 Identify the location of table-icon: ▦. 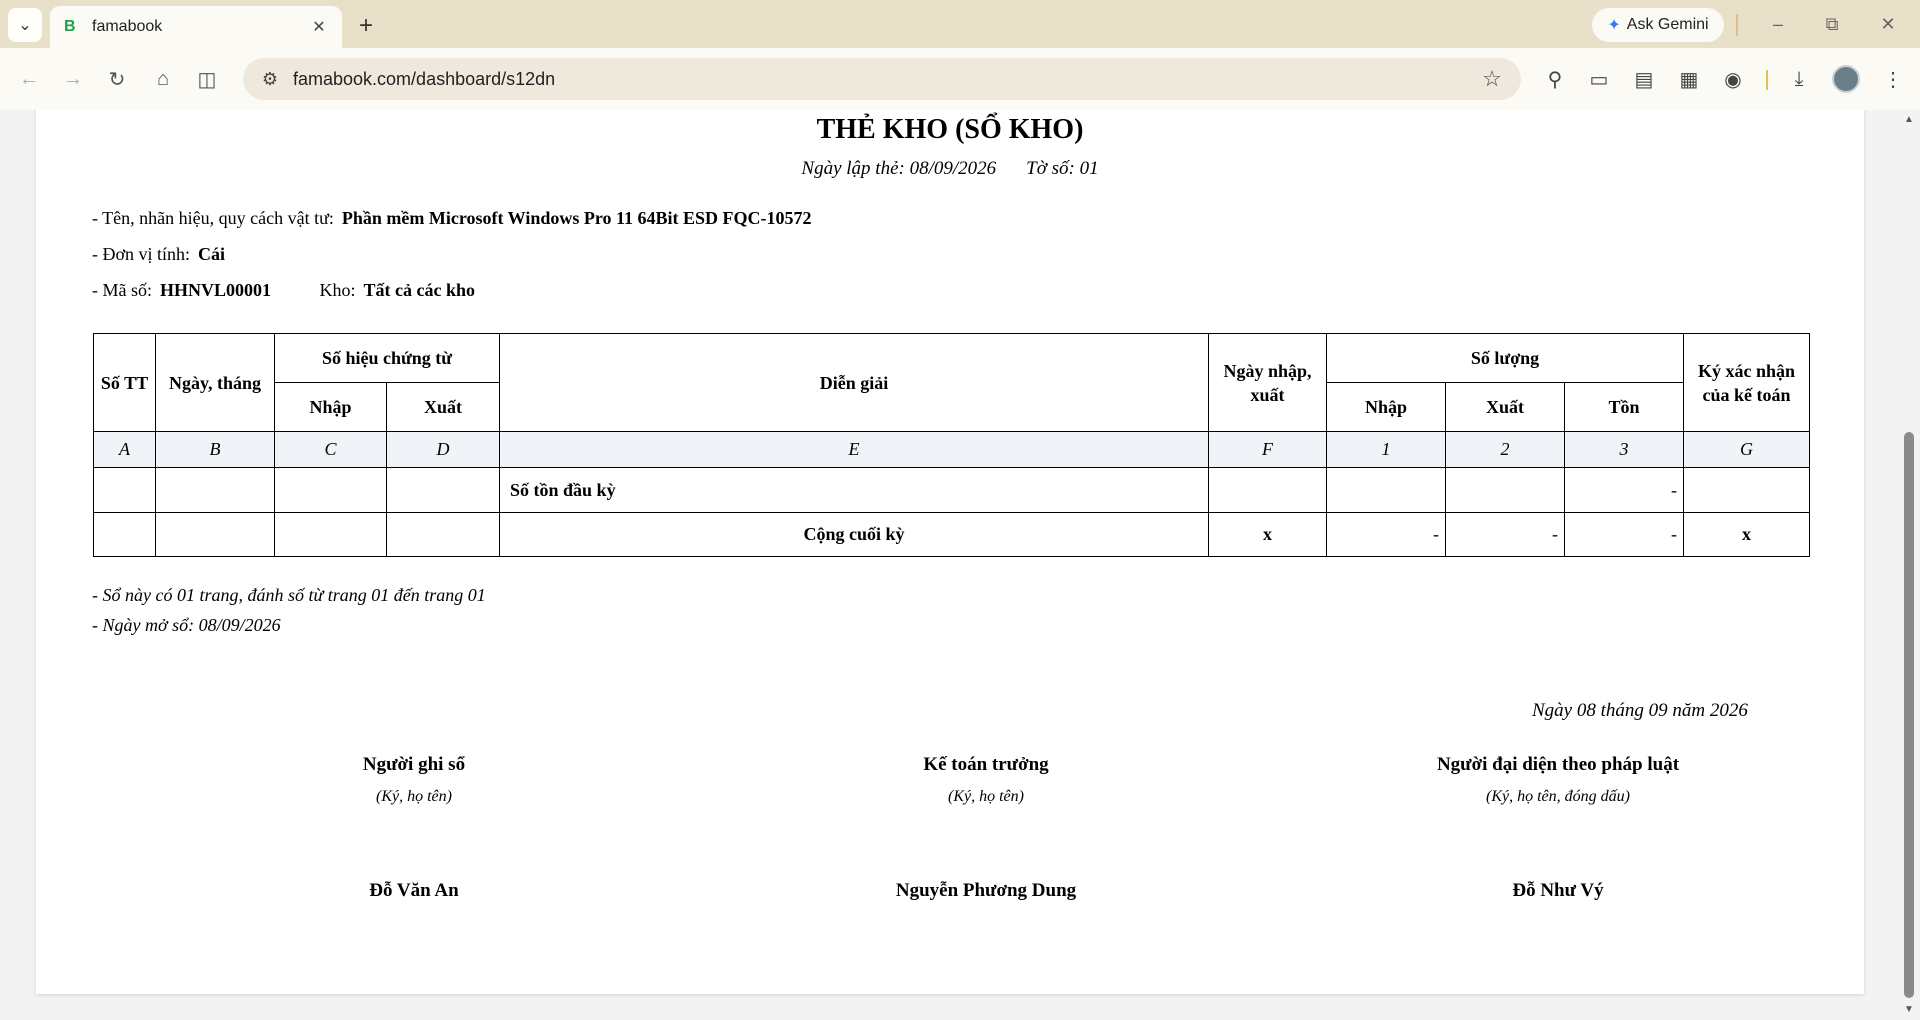
(1689, 79).